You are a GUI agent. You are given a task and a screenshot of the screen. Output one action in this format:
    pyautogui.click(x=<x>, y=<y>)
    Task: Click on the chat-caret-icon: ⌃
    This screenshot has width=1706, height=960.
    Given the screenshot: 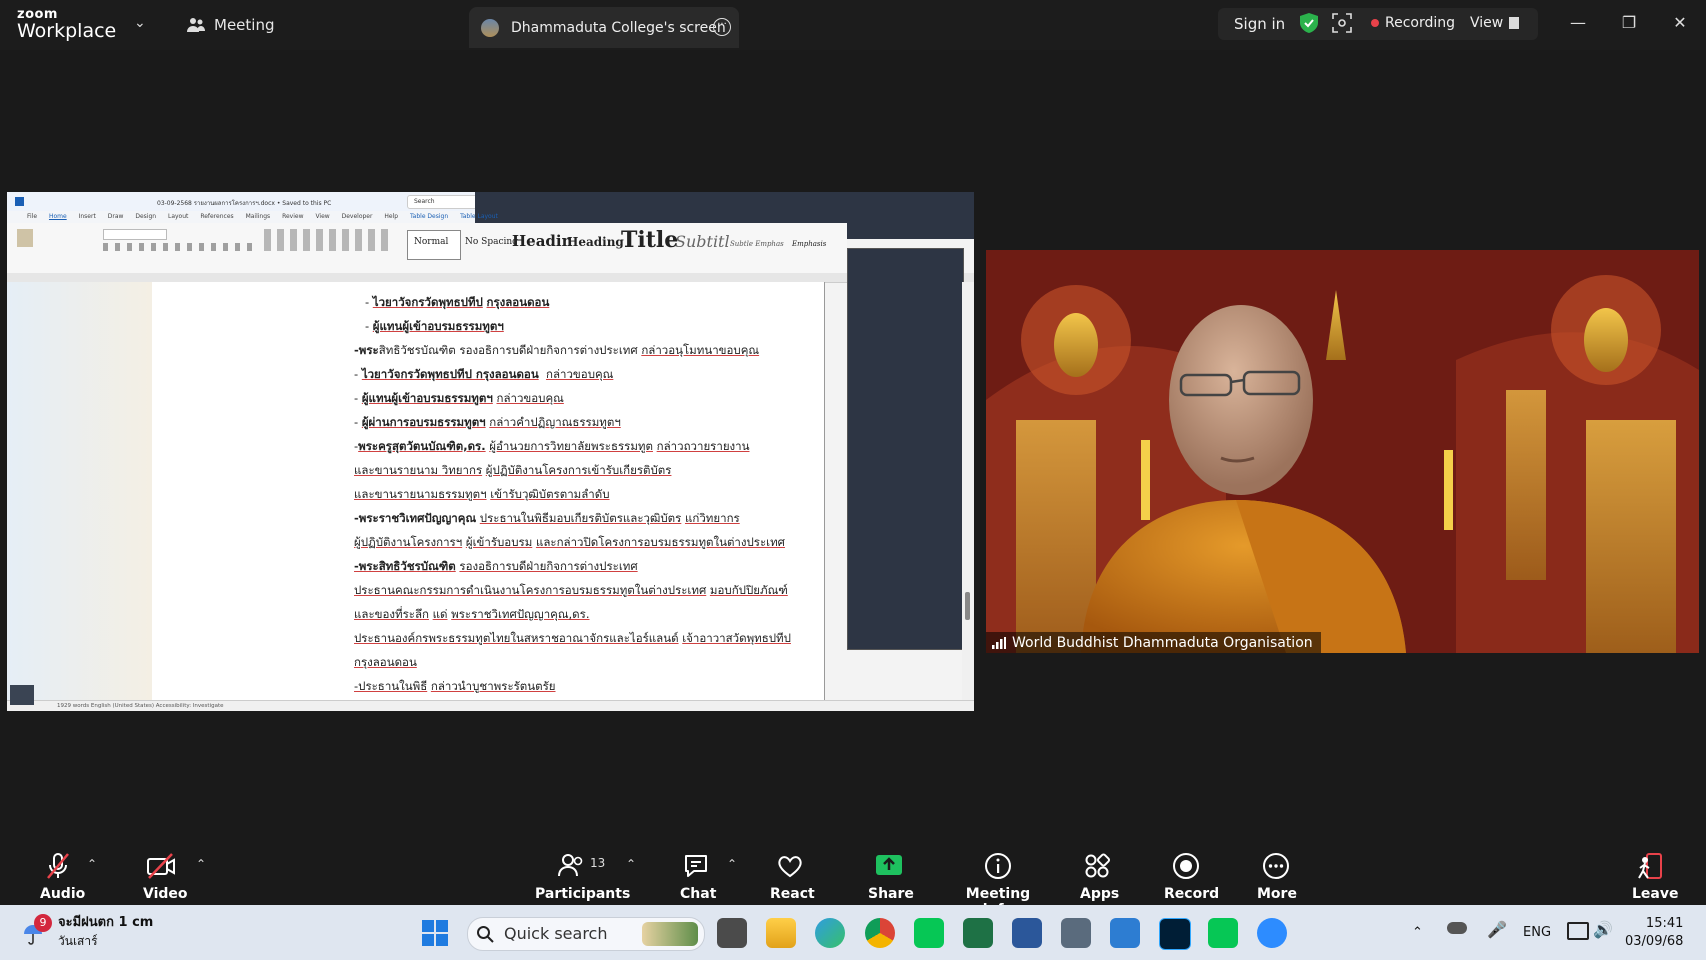 What is the action you would take?
    pyautogui.click(x=732, y=864)
    